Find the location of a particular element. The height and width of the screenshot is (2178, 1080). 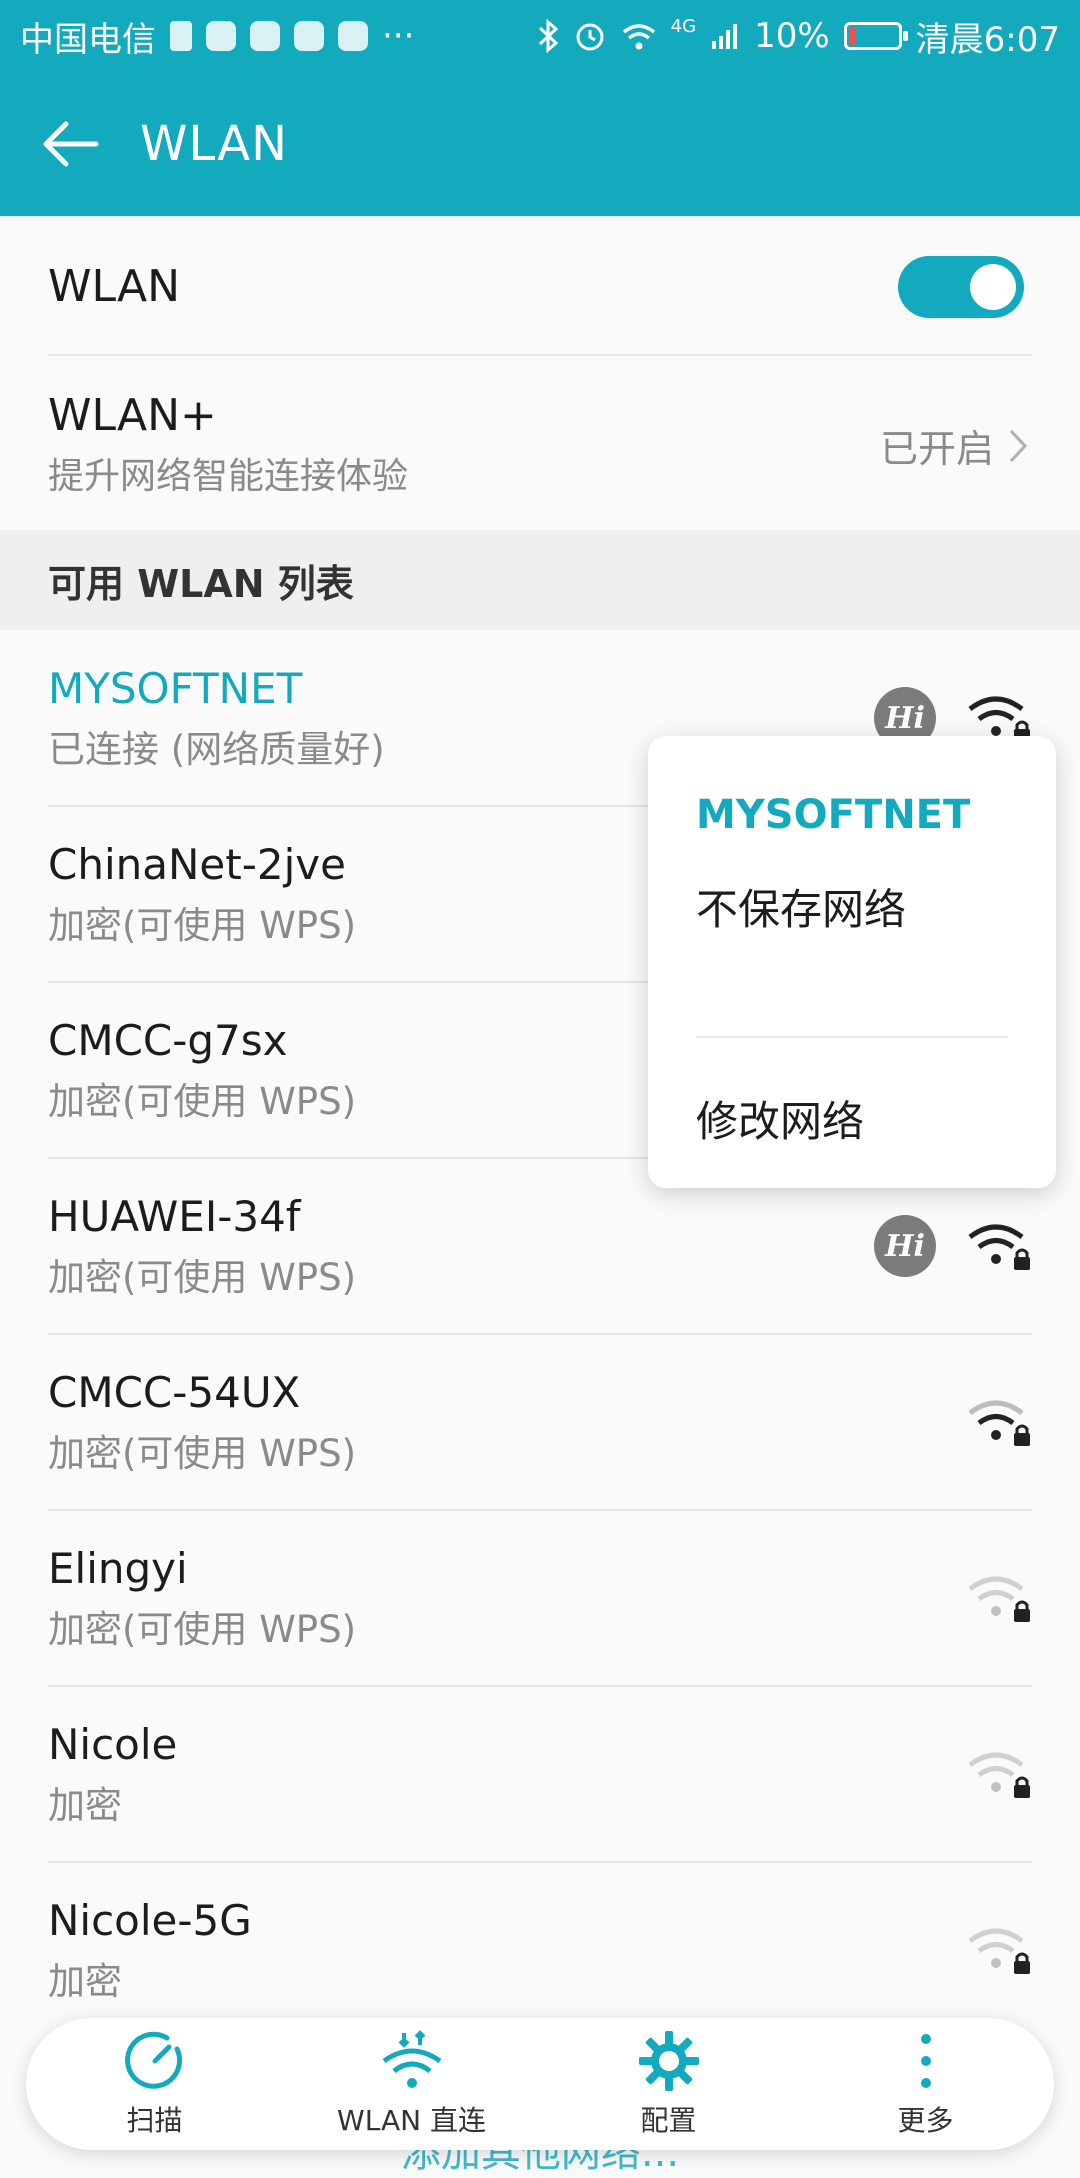

wlan-direct-button: WLAN 直连 is located at coordinates (412, 2084).